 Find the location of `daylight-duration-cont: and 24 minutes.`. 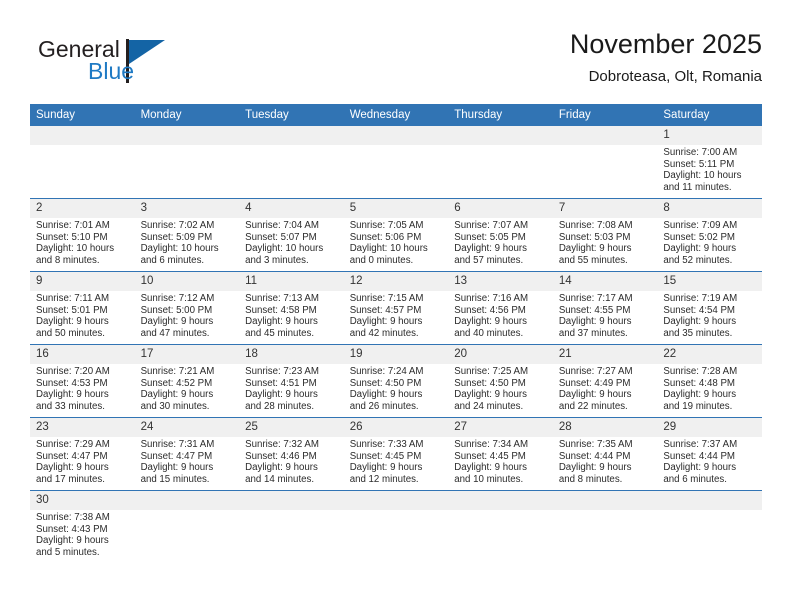

daylight-duration-cont: and 24 minutes. is located at coordinates (489, 406).